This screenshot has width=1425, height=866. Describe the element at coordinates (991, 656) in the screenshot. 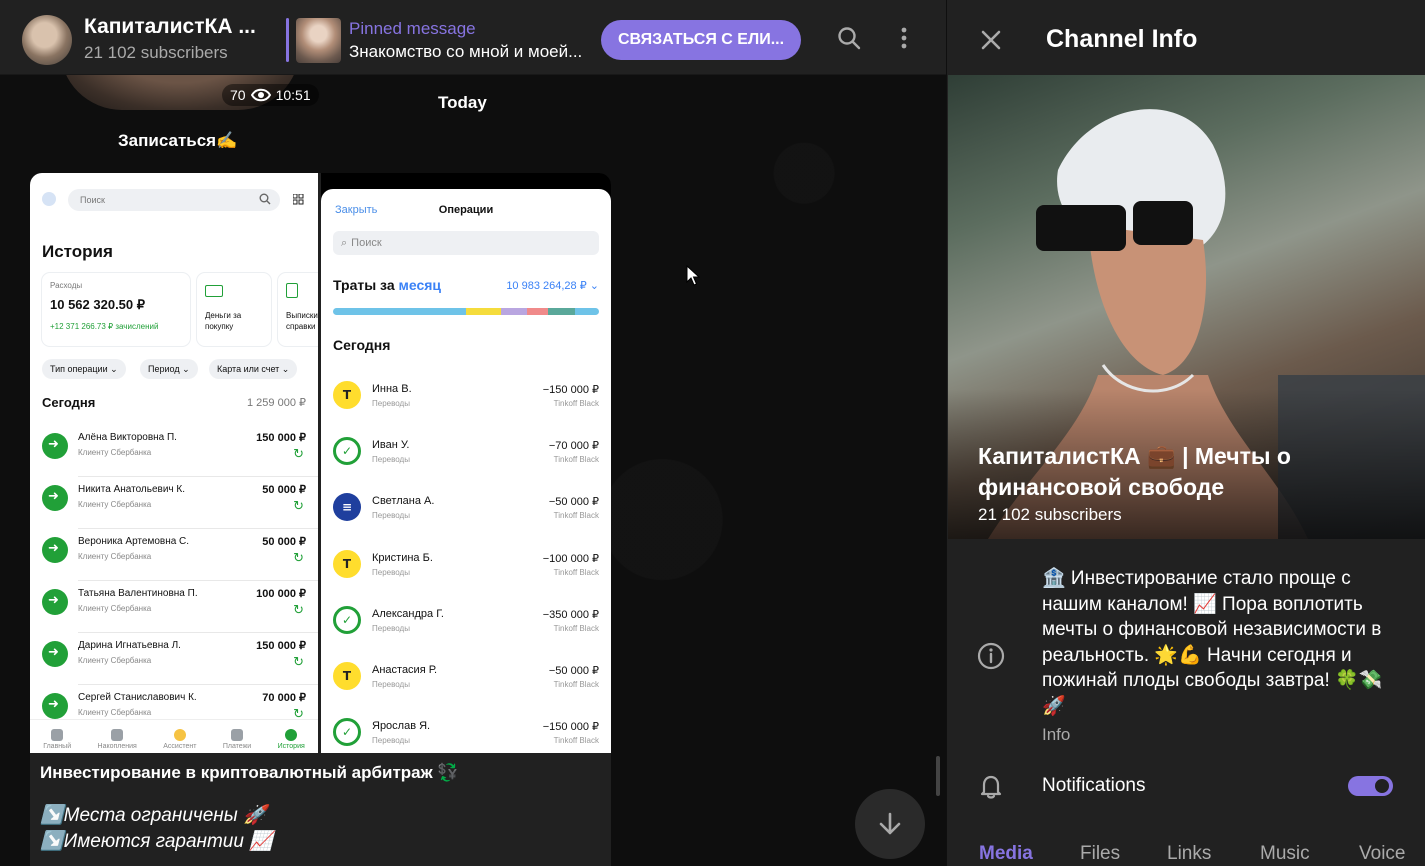

I see `info-icon` at that location.